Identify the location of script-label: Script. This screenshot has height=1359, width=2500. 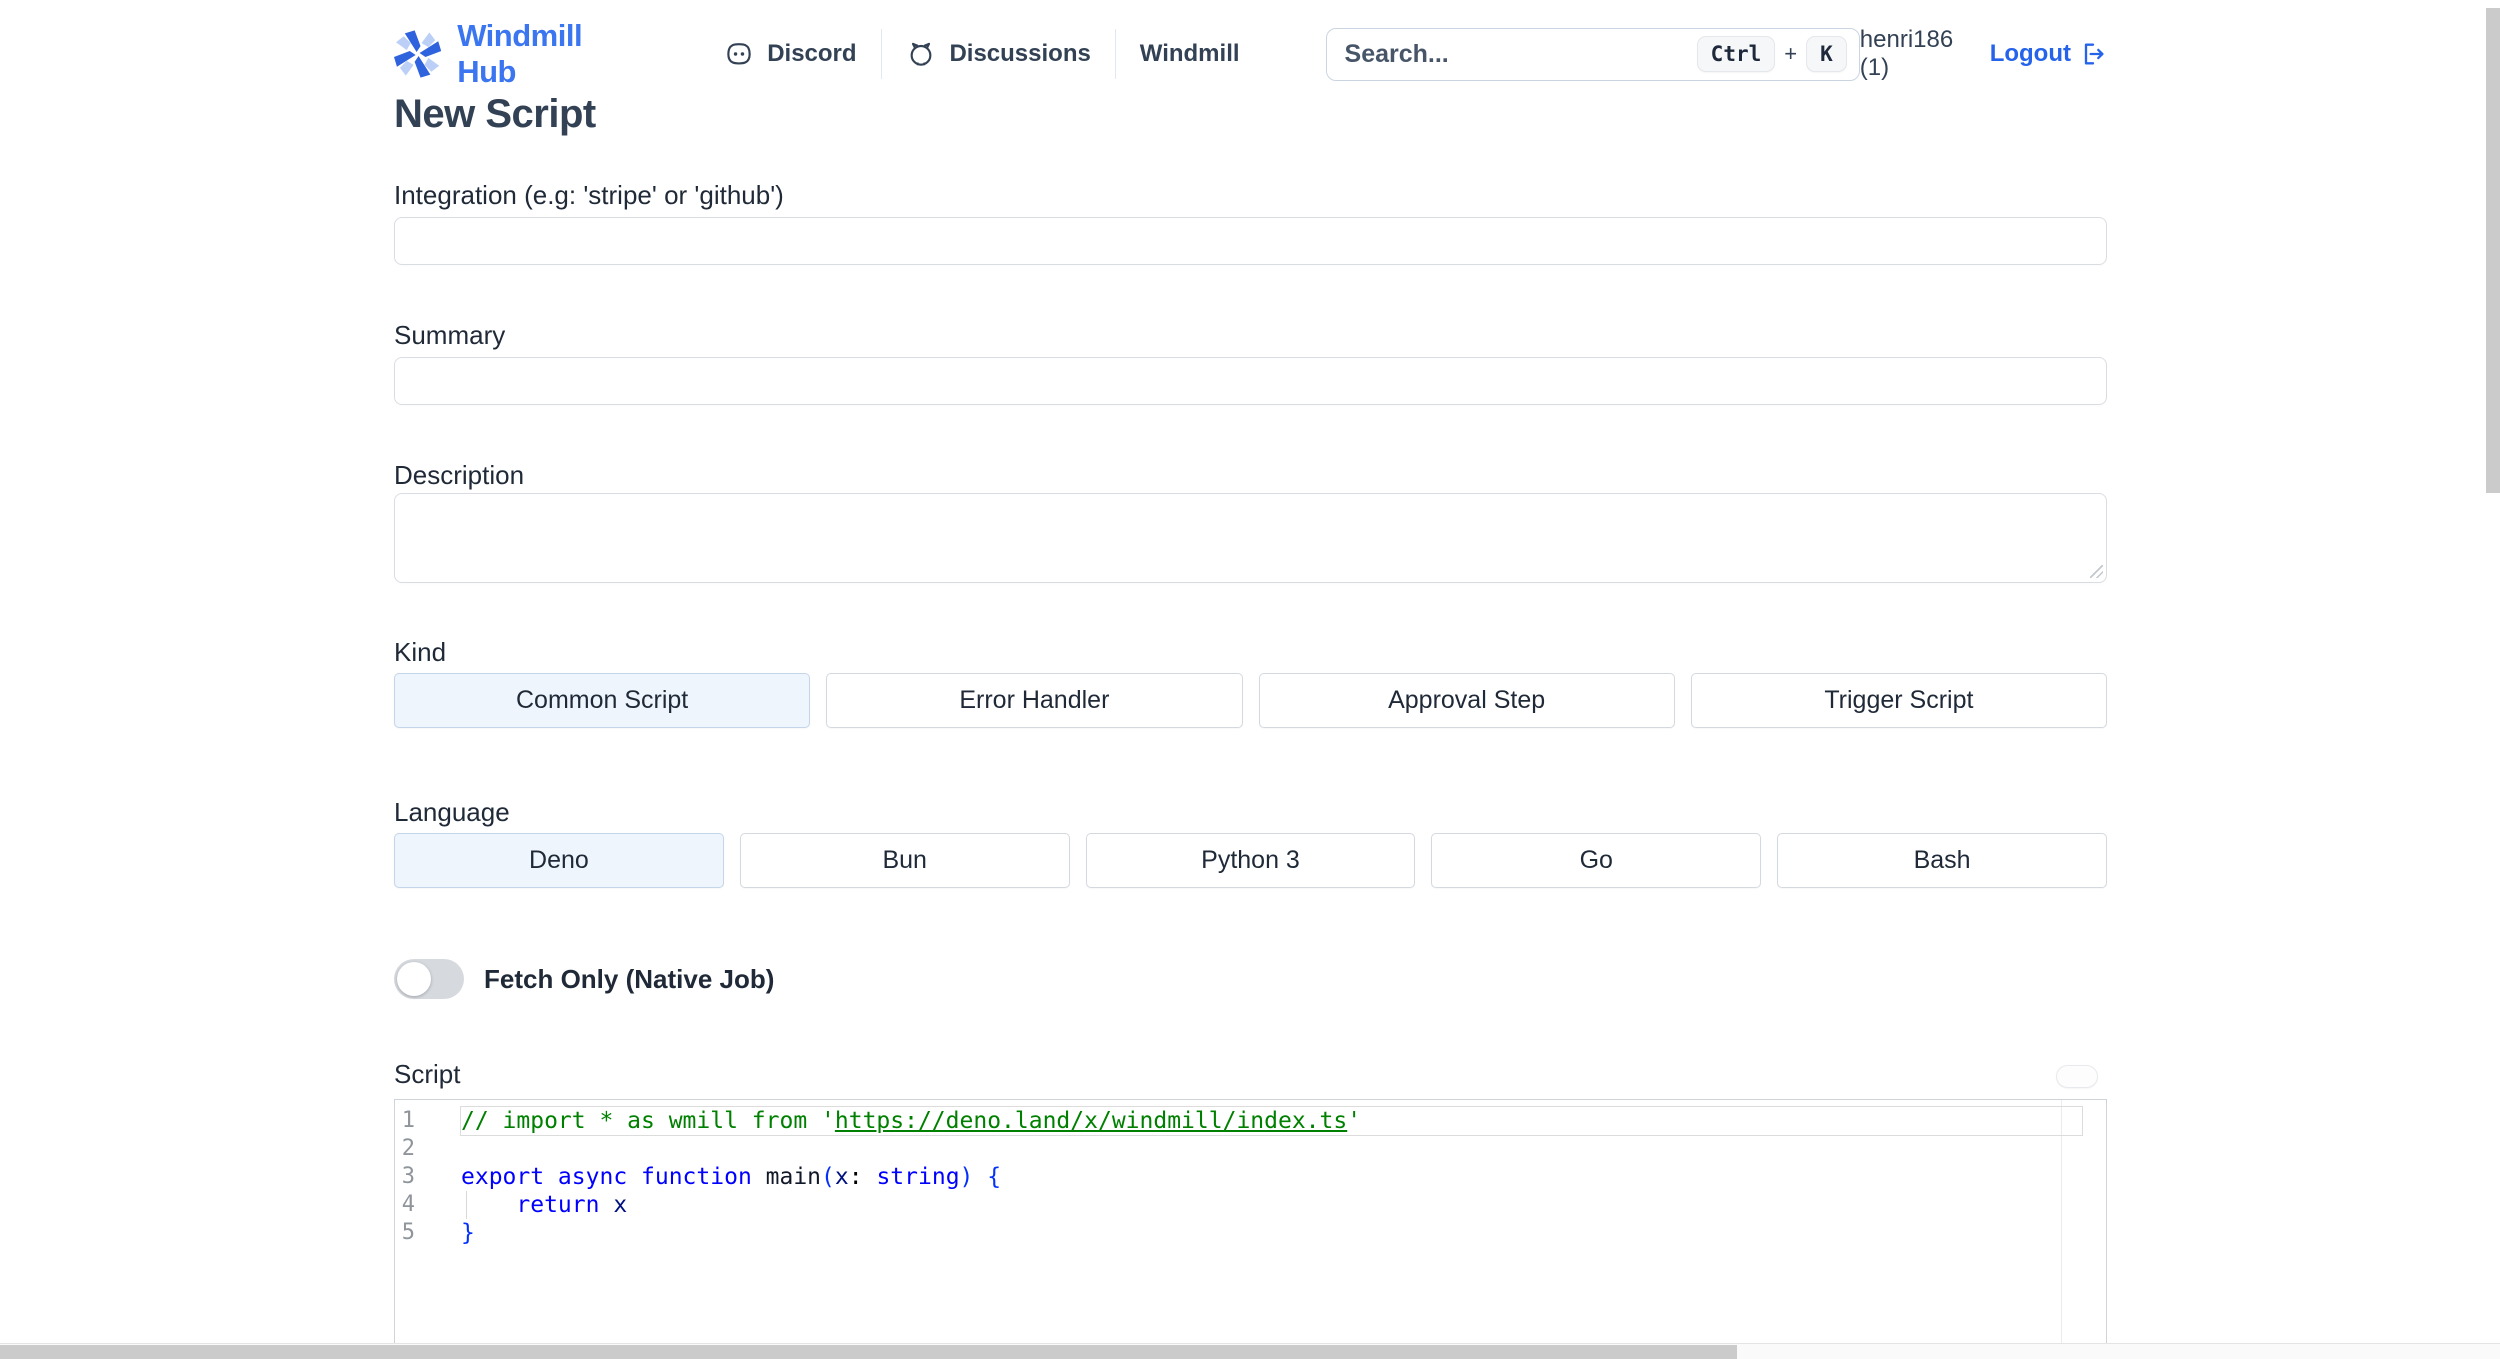
(427, 1074).